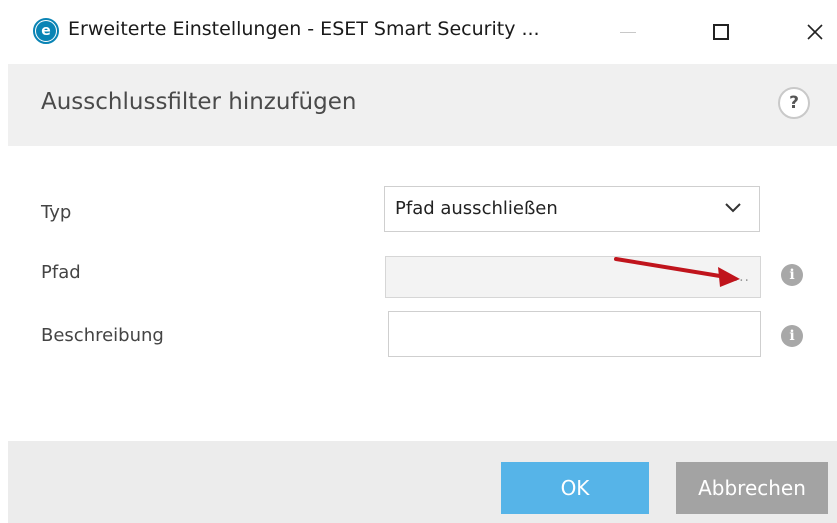 This screenshot has width=837, height=523. I want to click on close-icon, so click(815, 32).